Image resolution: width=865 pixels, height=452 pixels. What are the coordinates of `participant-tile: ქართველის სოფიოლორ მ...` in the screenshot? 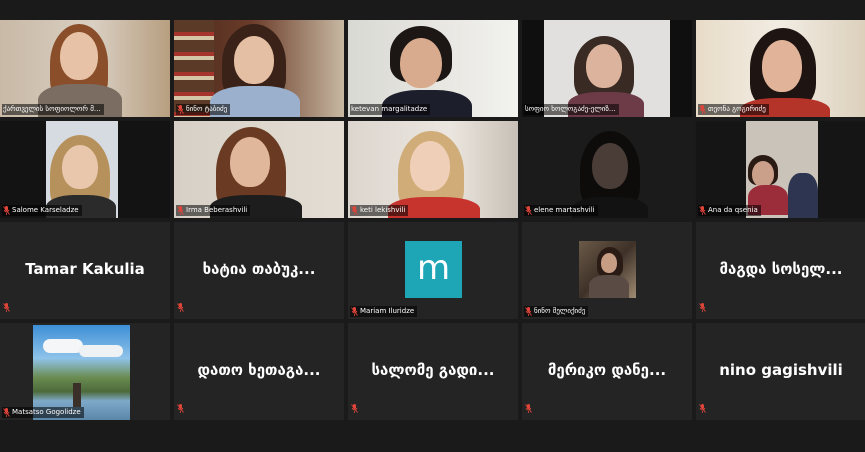 It's located at (85, 68).